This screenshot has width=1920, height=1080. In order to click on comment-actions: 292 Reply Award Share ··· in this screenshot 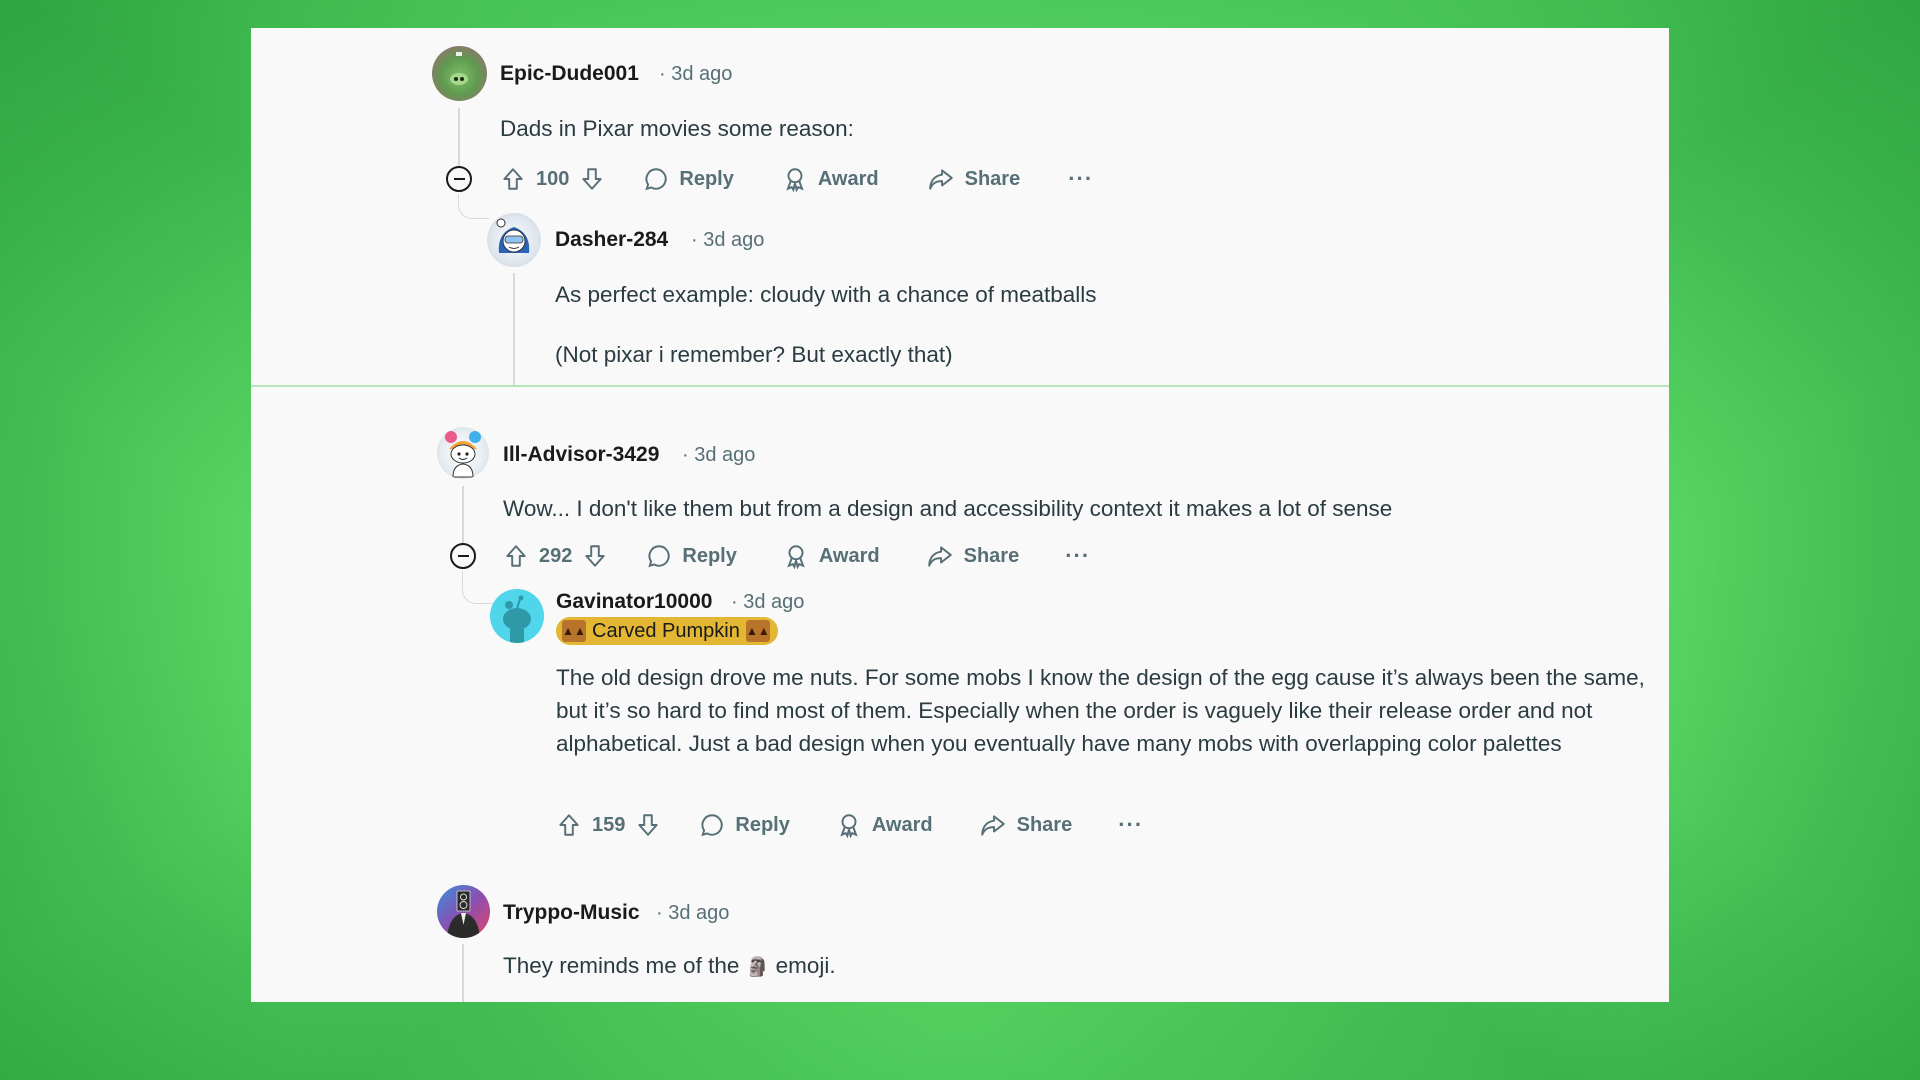, I will do `click(796, 556)`.